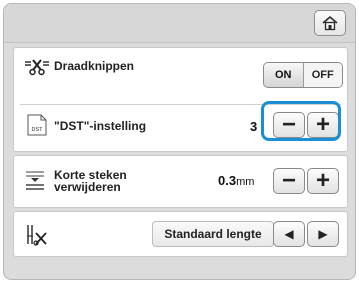 Image resolution: width=359 pixels, height=283 pixels. What do you see at coordinates (322, 75) in the screenshot?
I see `off-button: OFF` at bounding box center [322, 75].